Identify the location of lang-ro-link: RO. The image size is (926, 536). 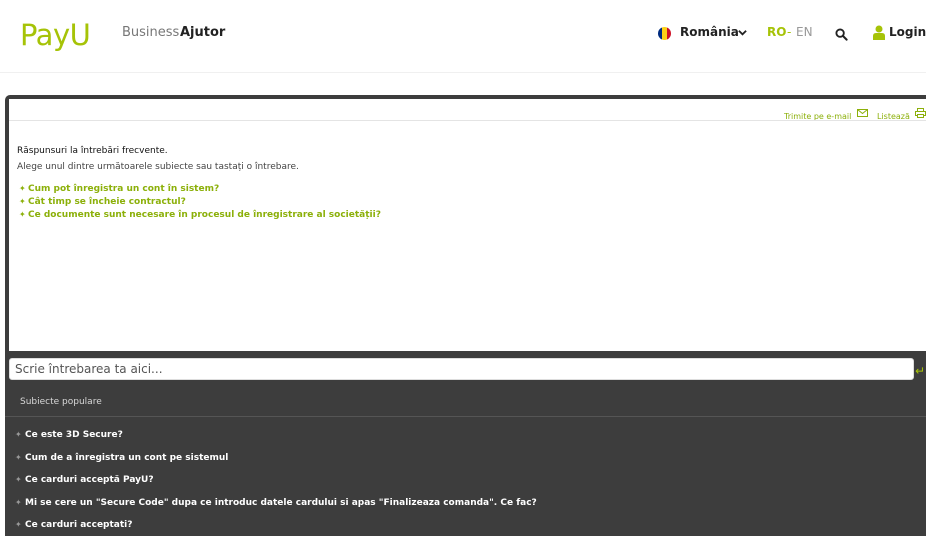
(776, 32).